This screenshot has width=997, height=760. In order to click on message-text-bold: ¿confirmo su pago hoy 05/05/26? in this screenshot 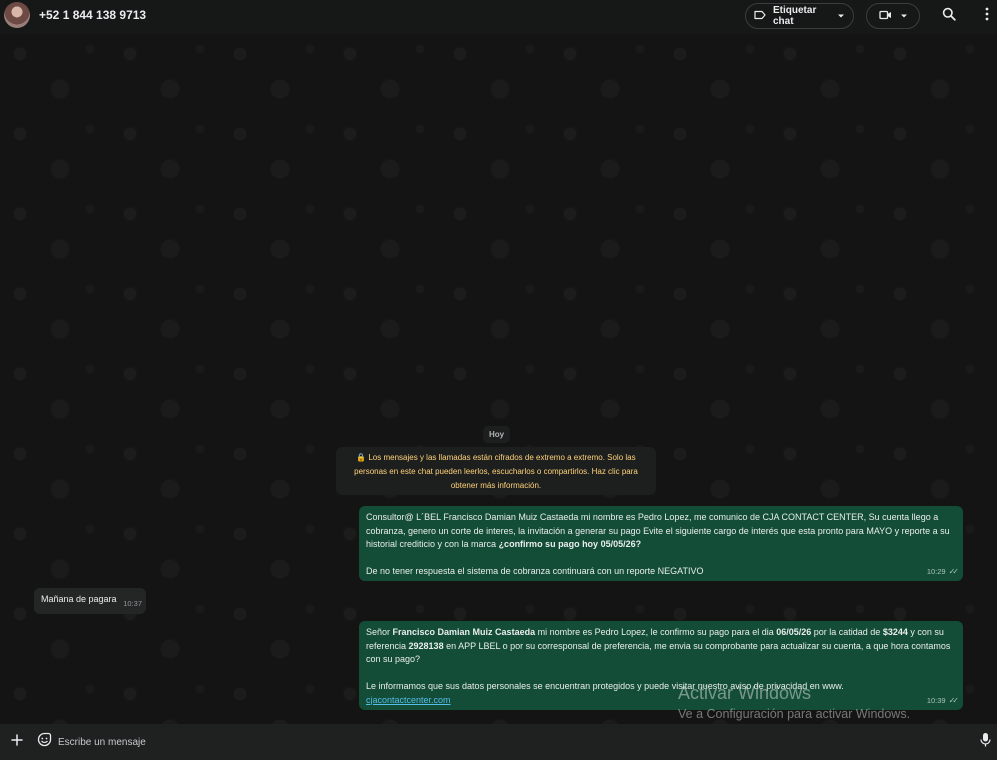, I will do `click(570, 544)`.